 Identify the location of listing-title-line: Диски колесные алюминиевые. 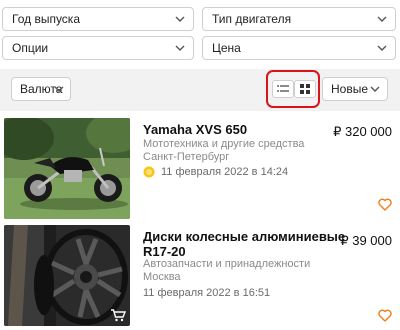
(244, 236).